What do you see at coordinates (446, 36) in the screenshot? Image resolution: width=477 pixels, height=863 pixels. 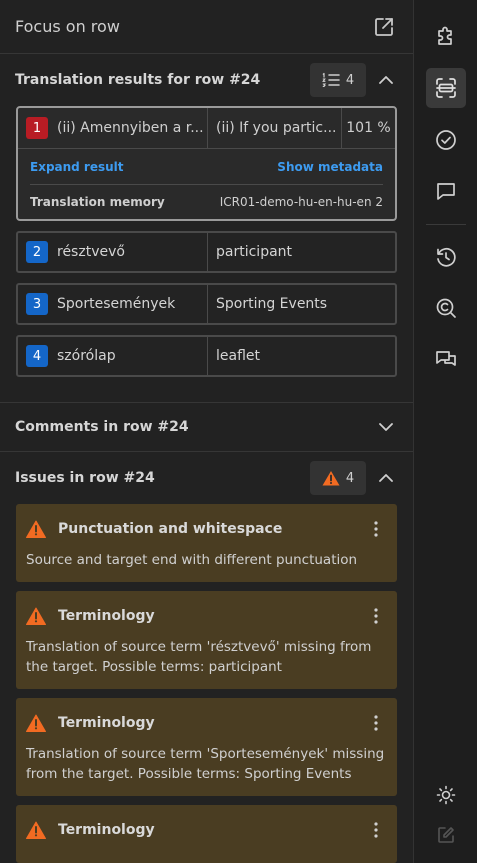 I see `puzzle-icon` at bounding box center [446, 36].